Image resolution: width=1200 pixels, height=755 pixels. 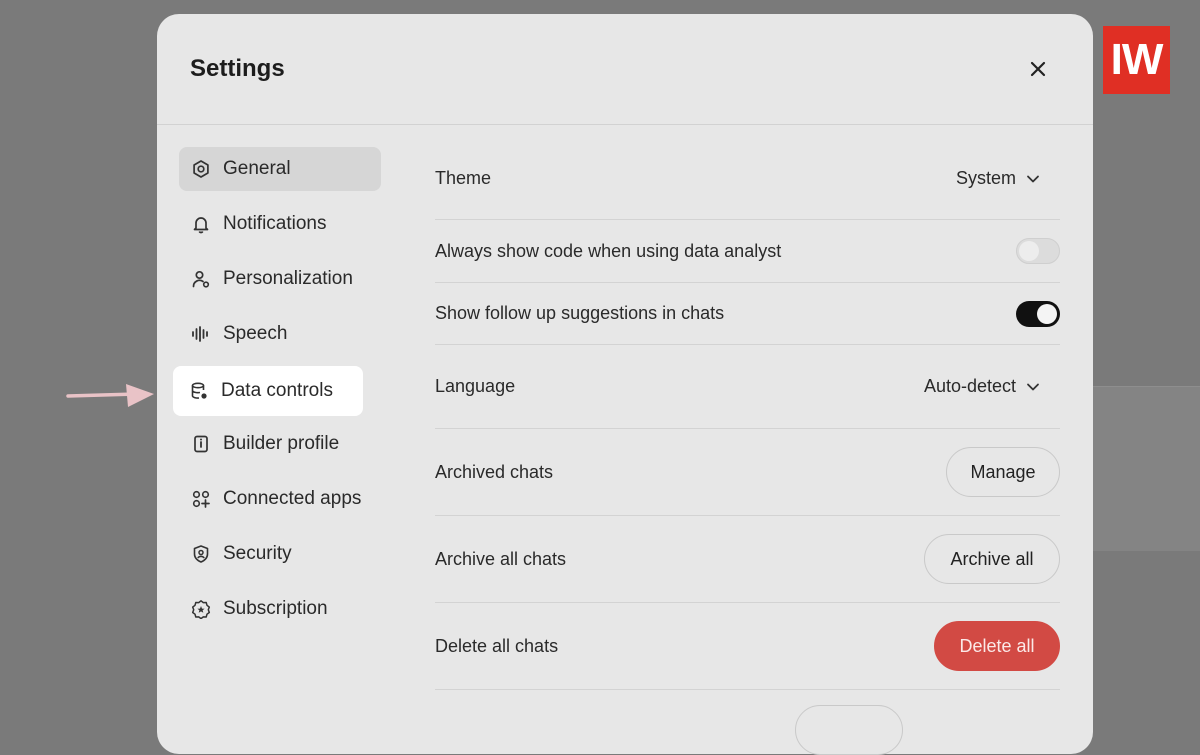 What do you see at coordinates (497, 645) in the screenshot?
I see `delete-all-label: Delete all chats` at bounding box center [497, 645].